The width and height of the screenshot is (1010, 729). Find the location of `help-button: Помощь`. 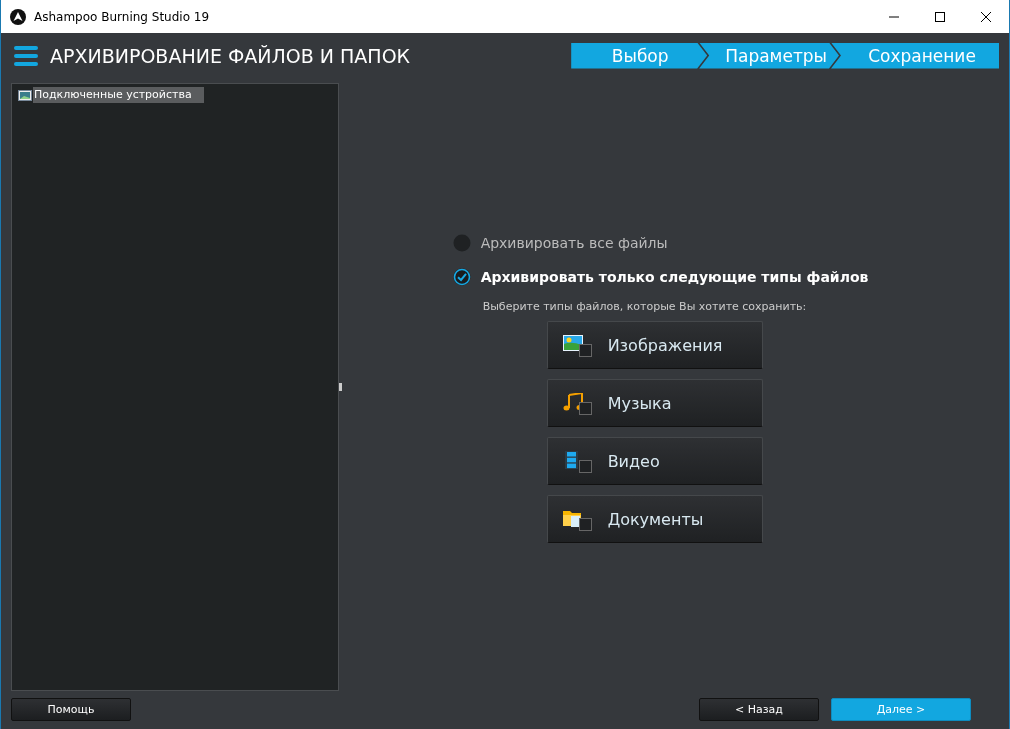

help-button: Помощь is located at coordinates (71, 709).